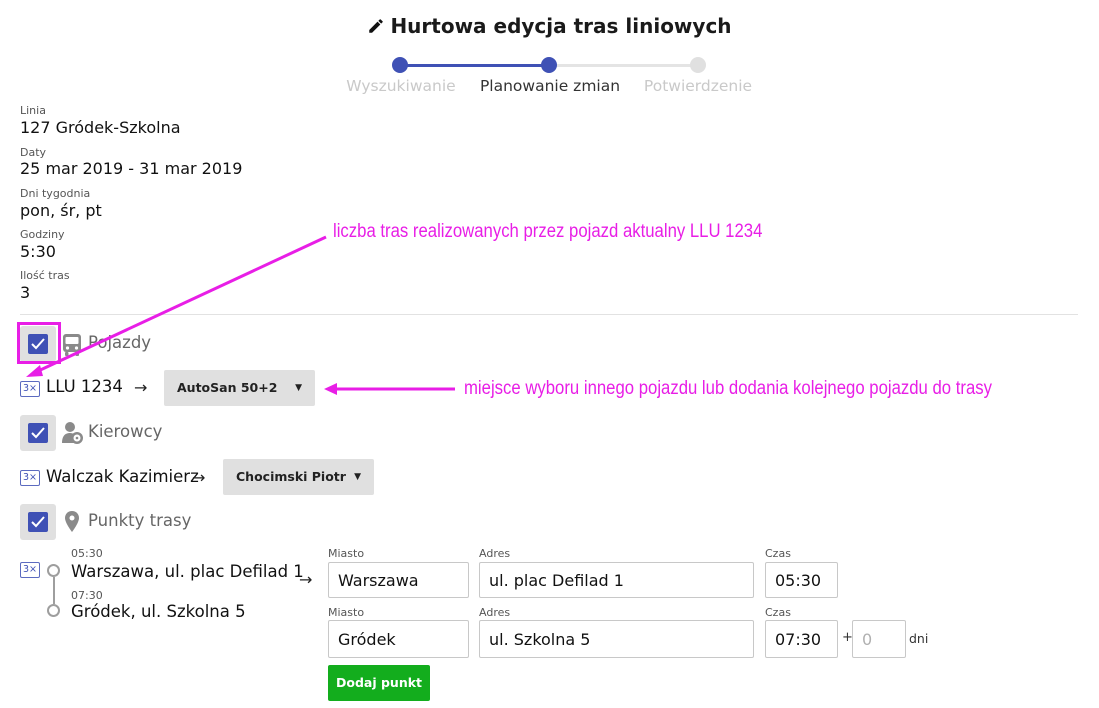  What do you see at coordinates (72, 345) in the screenshot?
I see `bus-icon` at bounding box center [72, 345].